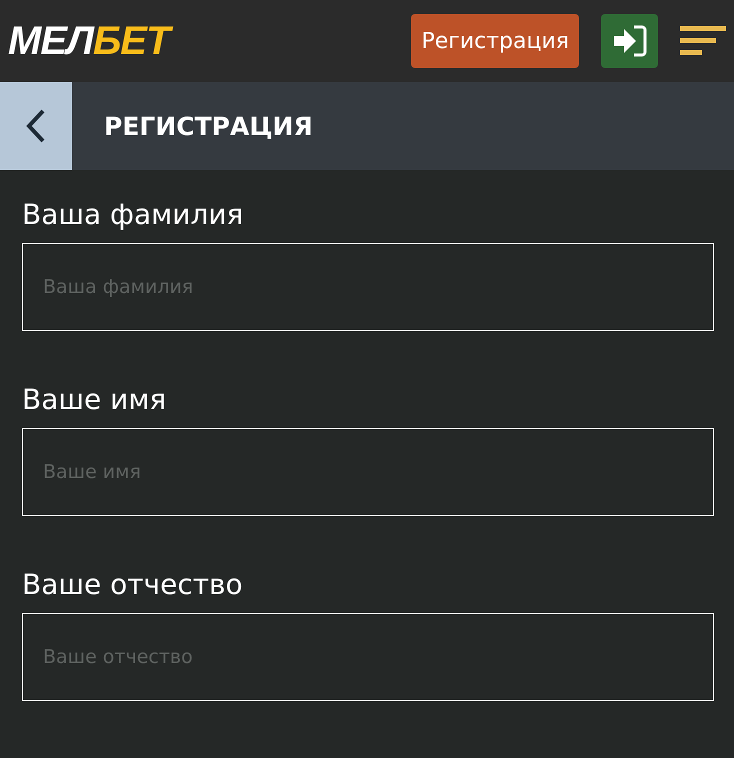 The height and width of the screenshot is (758, 734). I want to click on page-title: РЕГИСТРАЦИЯ, so click(208, 126).